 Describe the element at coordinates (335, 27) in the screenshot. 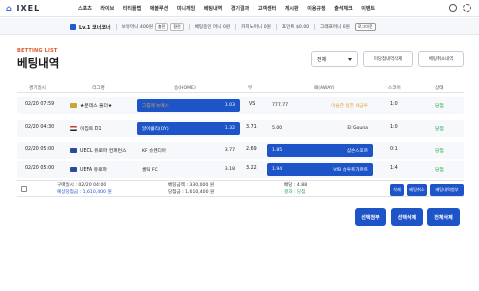

I see `graph-money: 그래프머니 0원` at that location.